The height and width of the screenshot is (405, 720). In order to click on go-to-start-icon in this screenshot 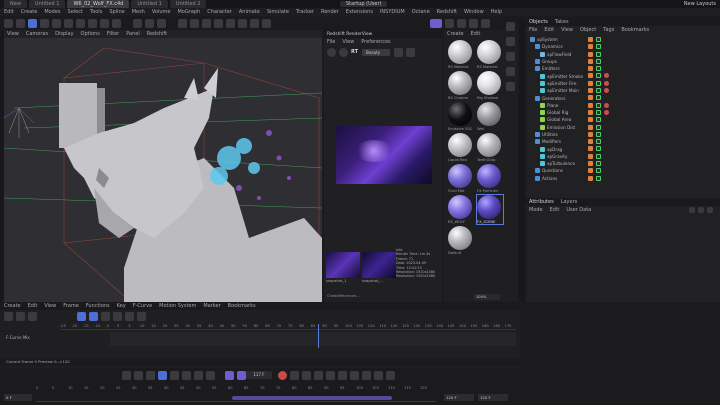, I will do `click(126, 375)`.